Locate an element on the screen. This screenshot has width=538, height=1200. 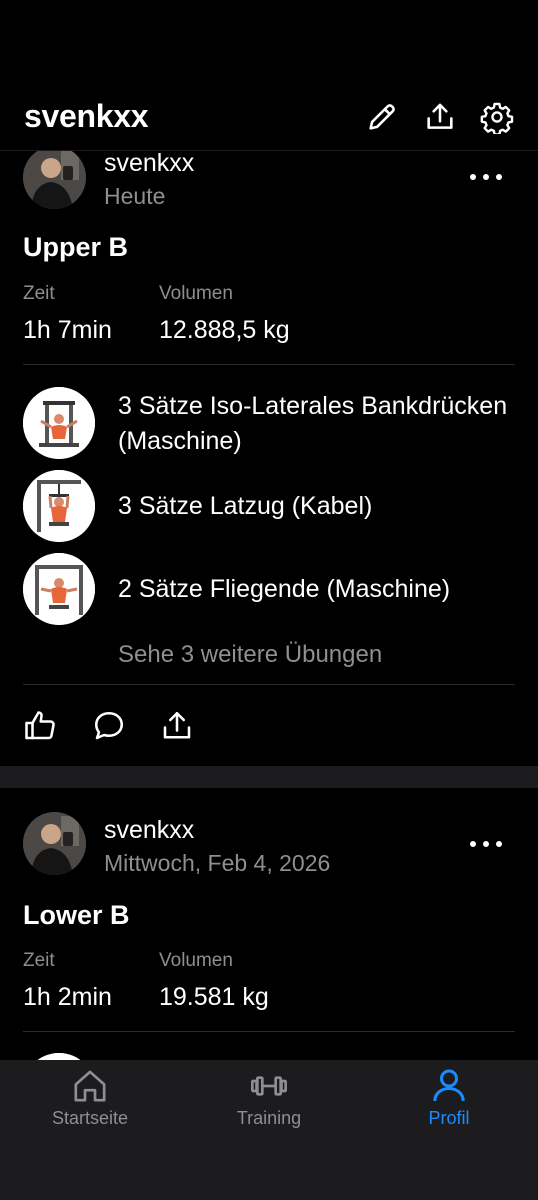
tab-label: Training is located at coordinates (269, 1118).